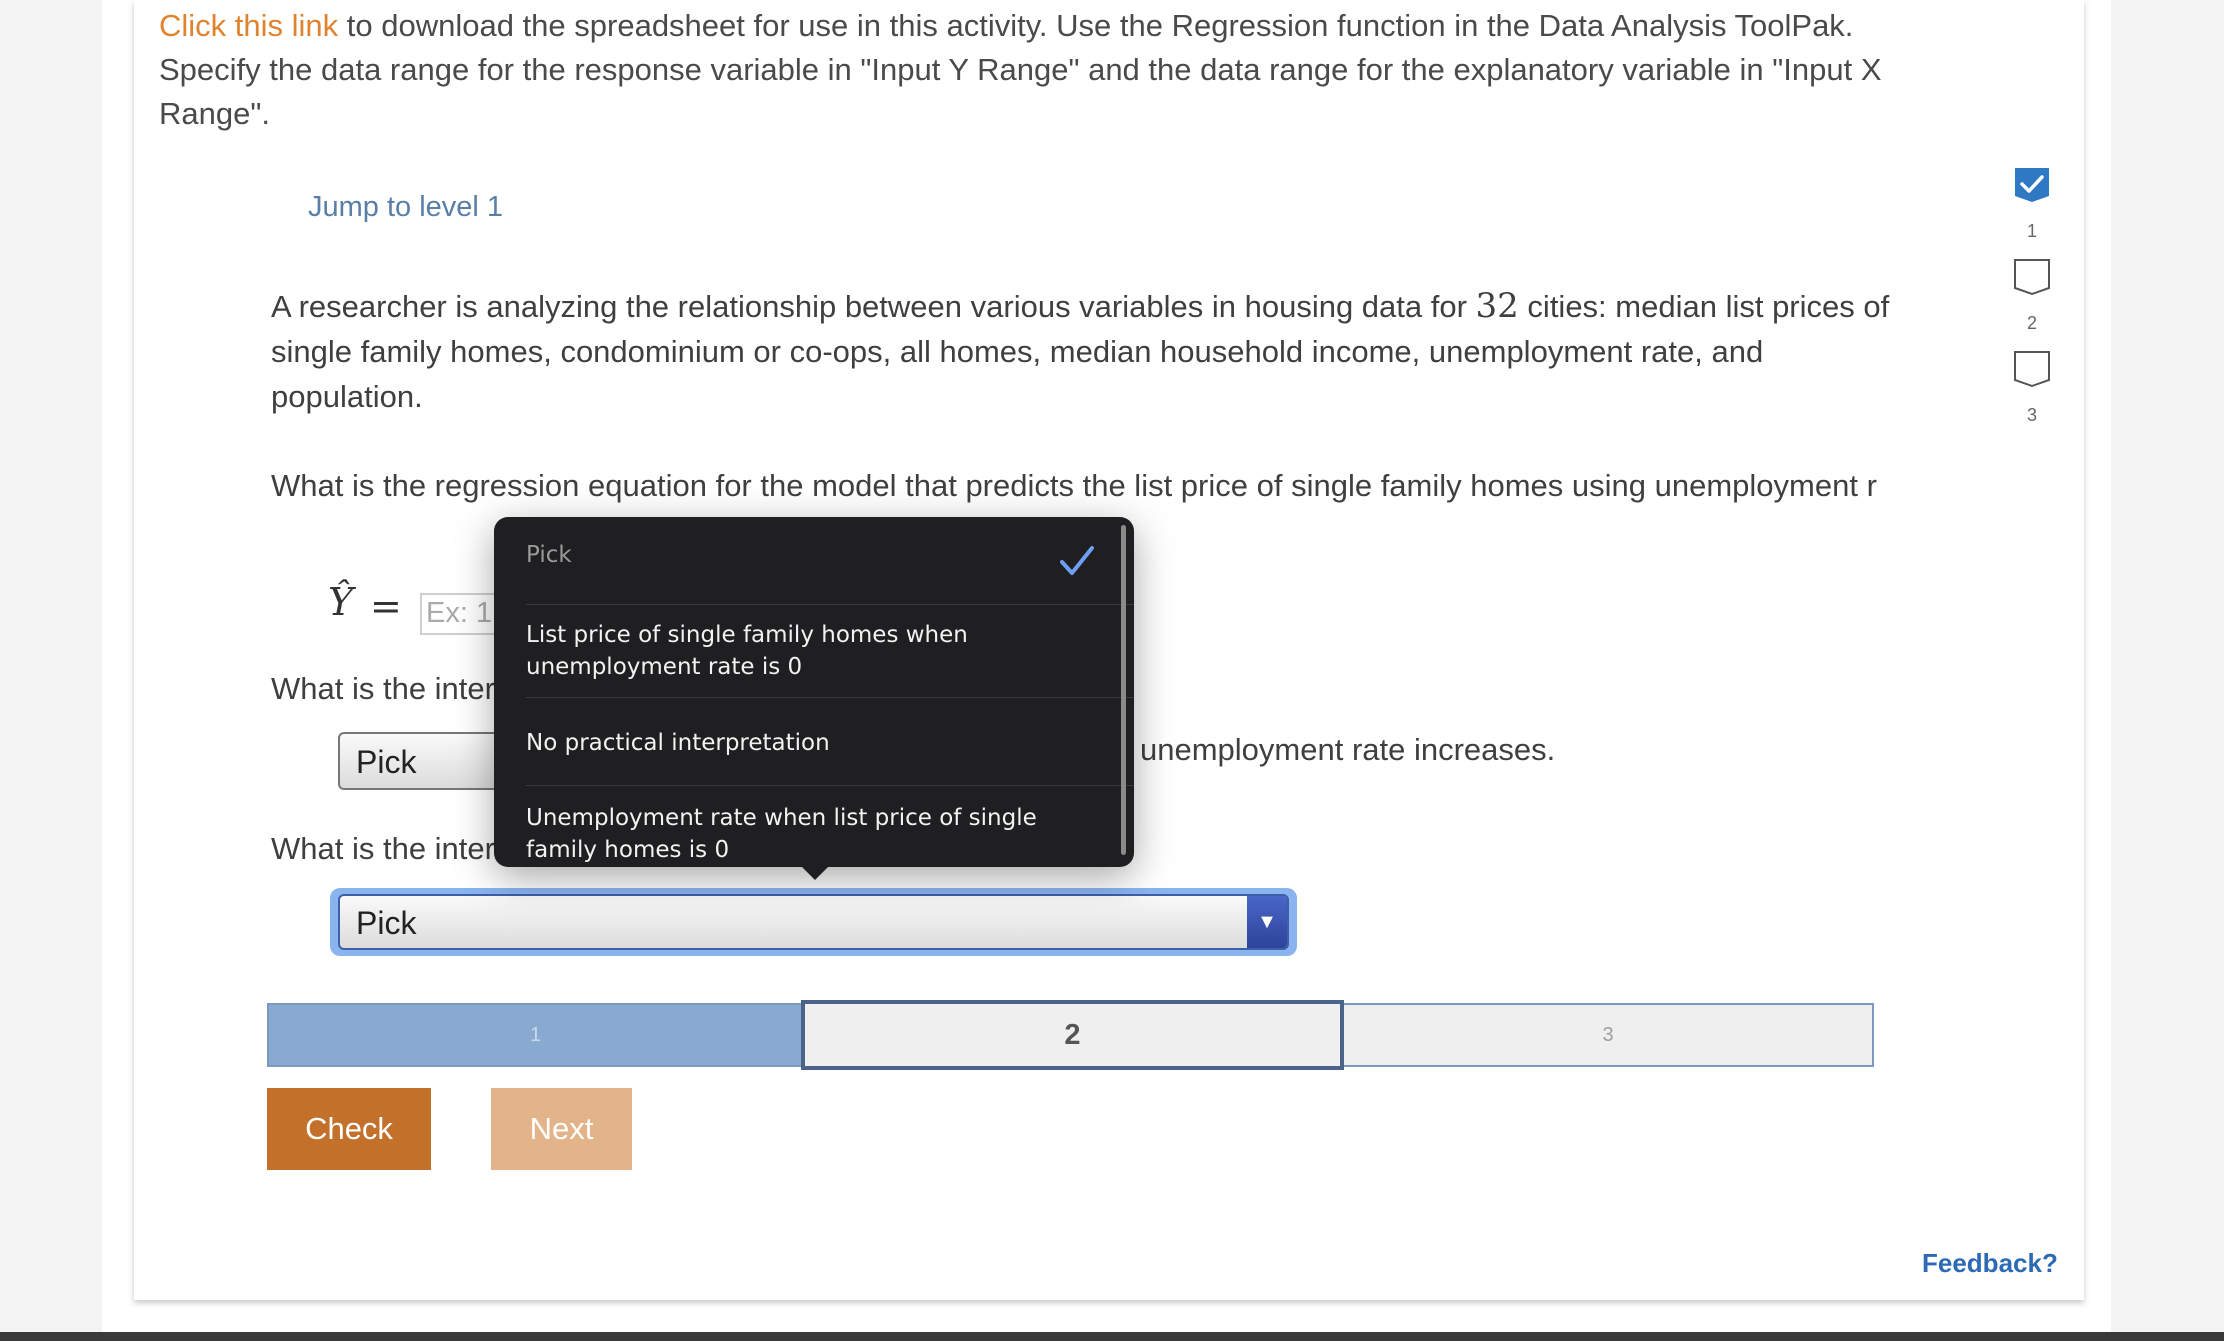  I want to click on spreadsheet-download-link: Click this link, so click(248, 25).